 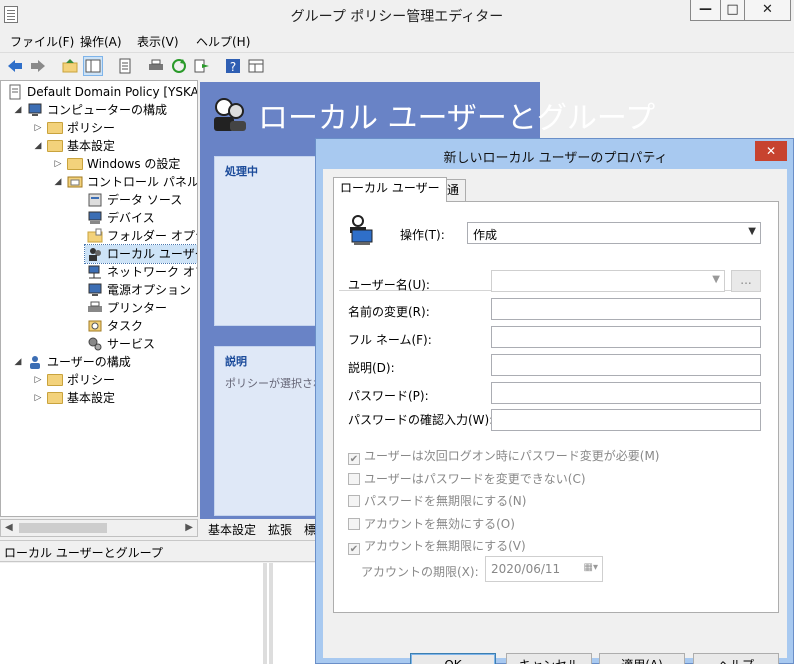 I want to click on close-button: ✕, so click(x=767, y=10).